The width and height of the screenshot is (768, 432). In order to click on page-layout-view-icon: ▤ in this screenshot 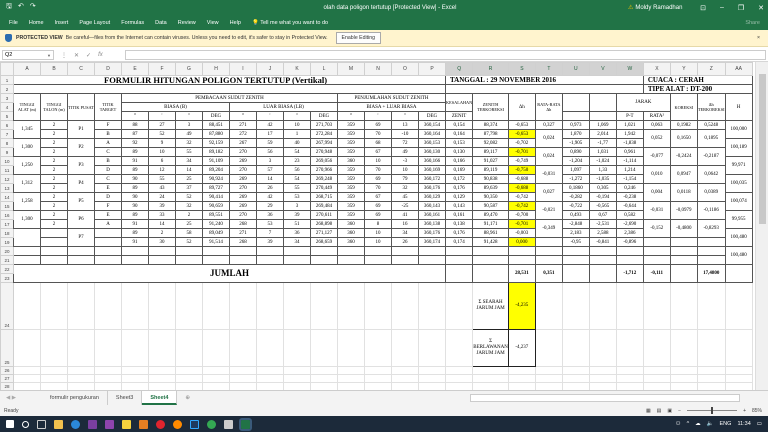, I will do `click(659, 411)`.